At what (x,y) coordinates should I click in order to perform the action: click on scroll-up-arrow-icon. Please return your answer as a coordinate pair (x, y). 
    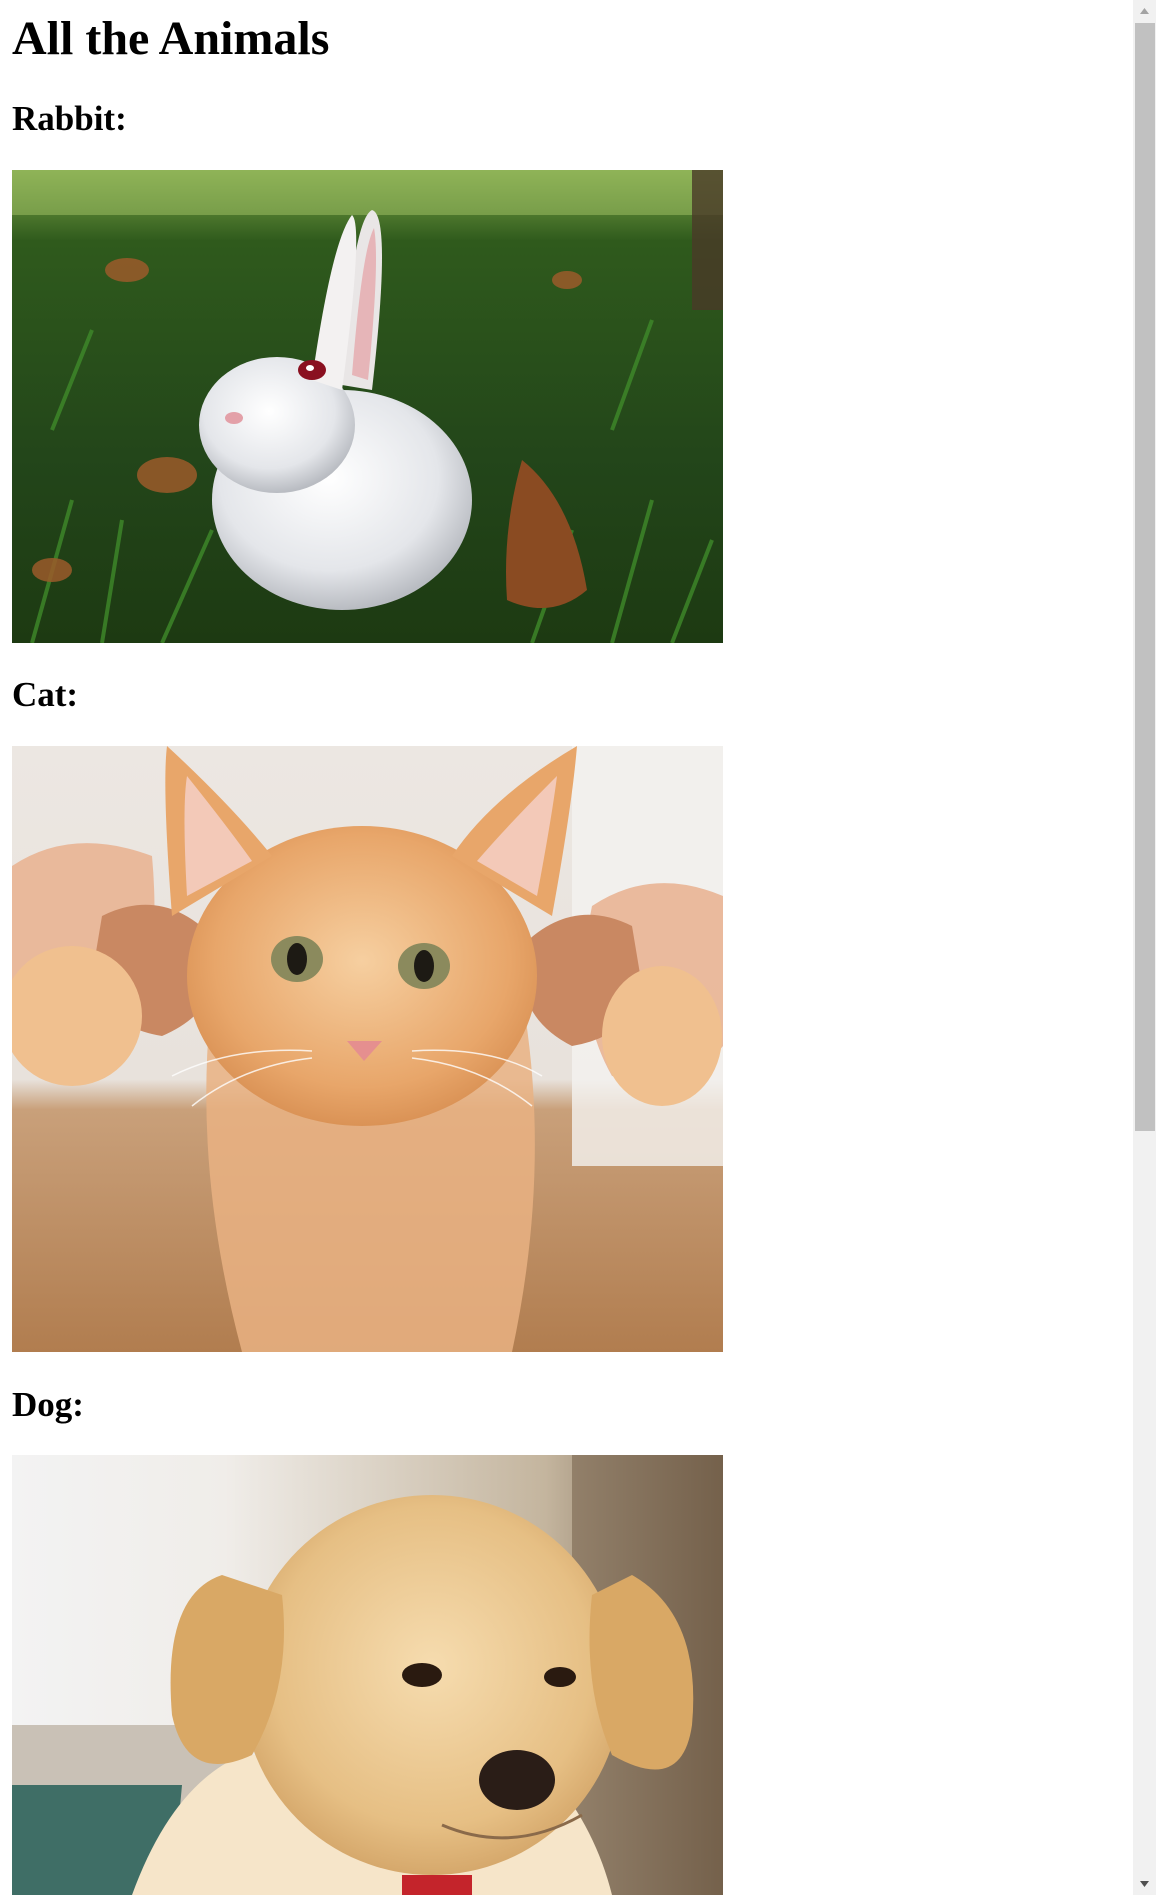
    Looking at the image, I should click on (1144, 11).